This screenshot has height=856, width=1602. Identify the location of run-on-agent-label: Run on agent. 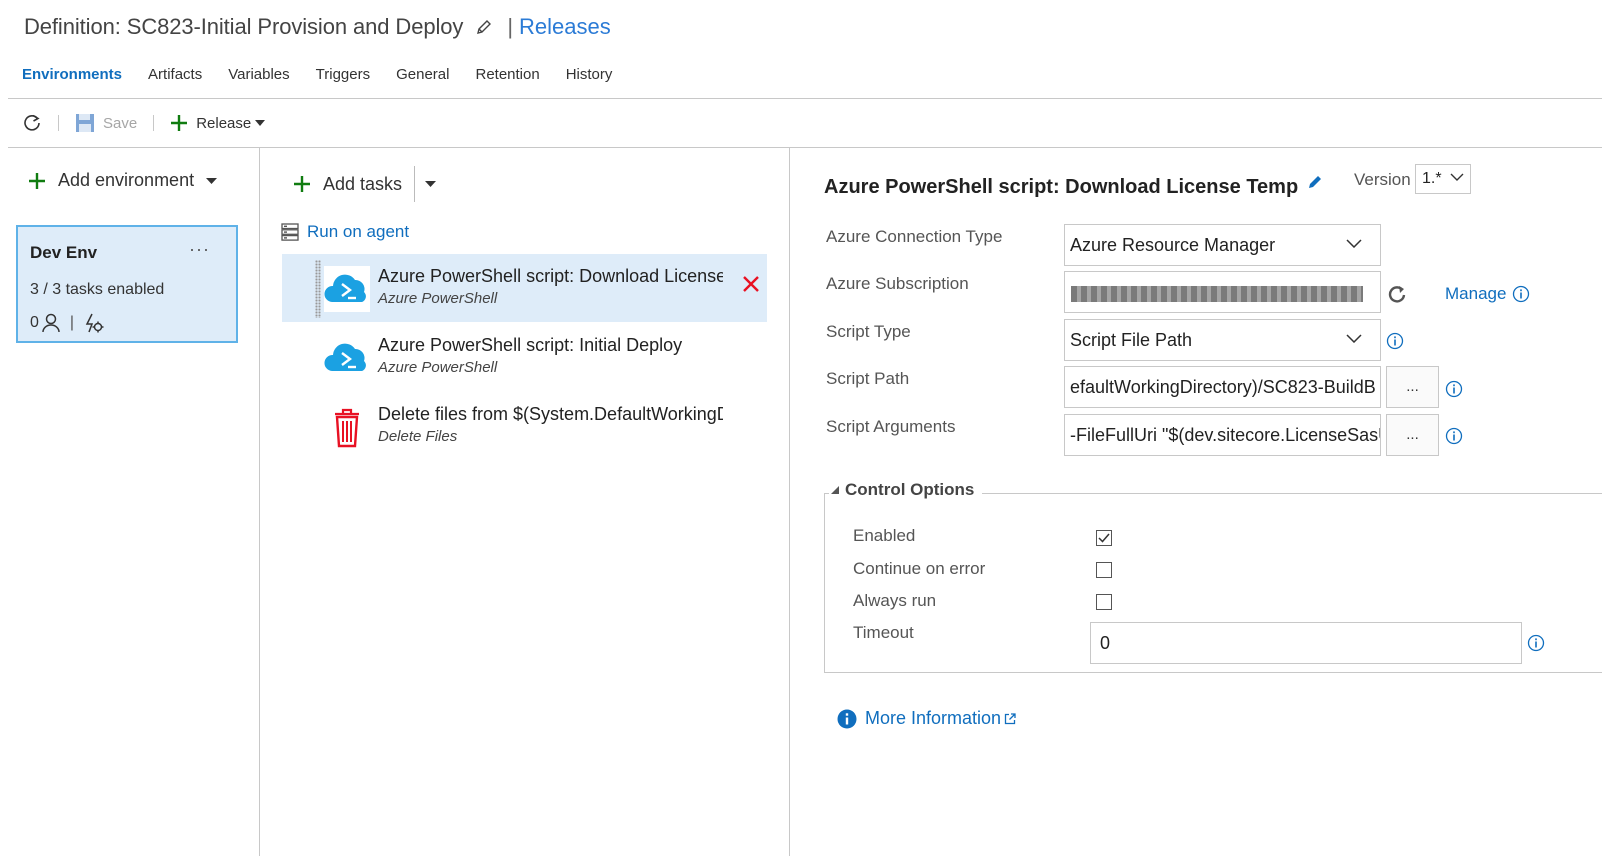
(358, 231).